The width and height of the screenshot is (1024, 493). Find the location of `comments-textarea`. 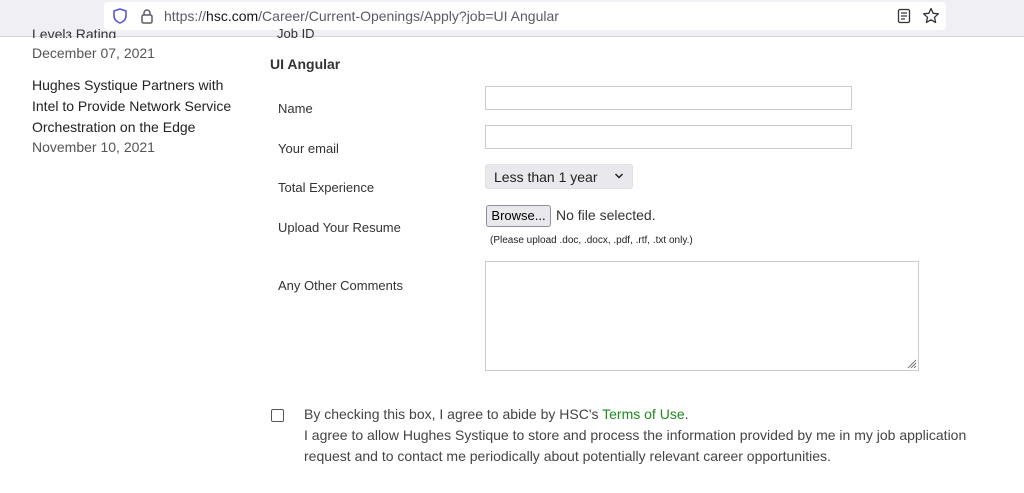

comments-textarea is located at coordinates (702, 316).